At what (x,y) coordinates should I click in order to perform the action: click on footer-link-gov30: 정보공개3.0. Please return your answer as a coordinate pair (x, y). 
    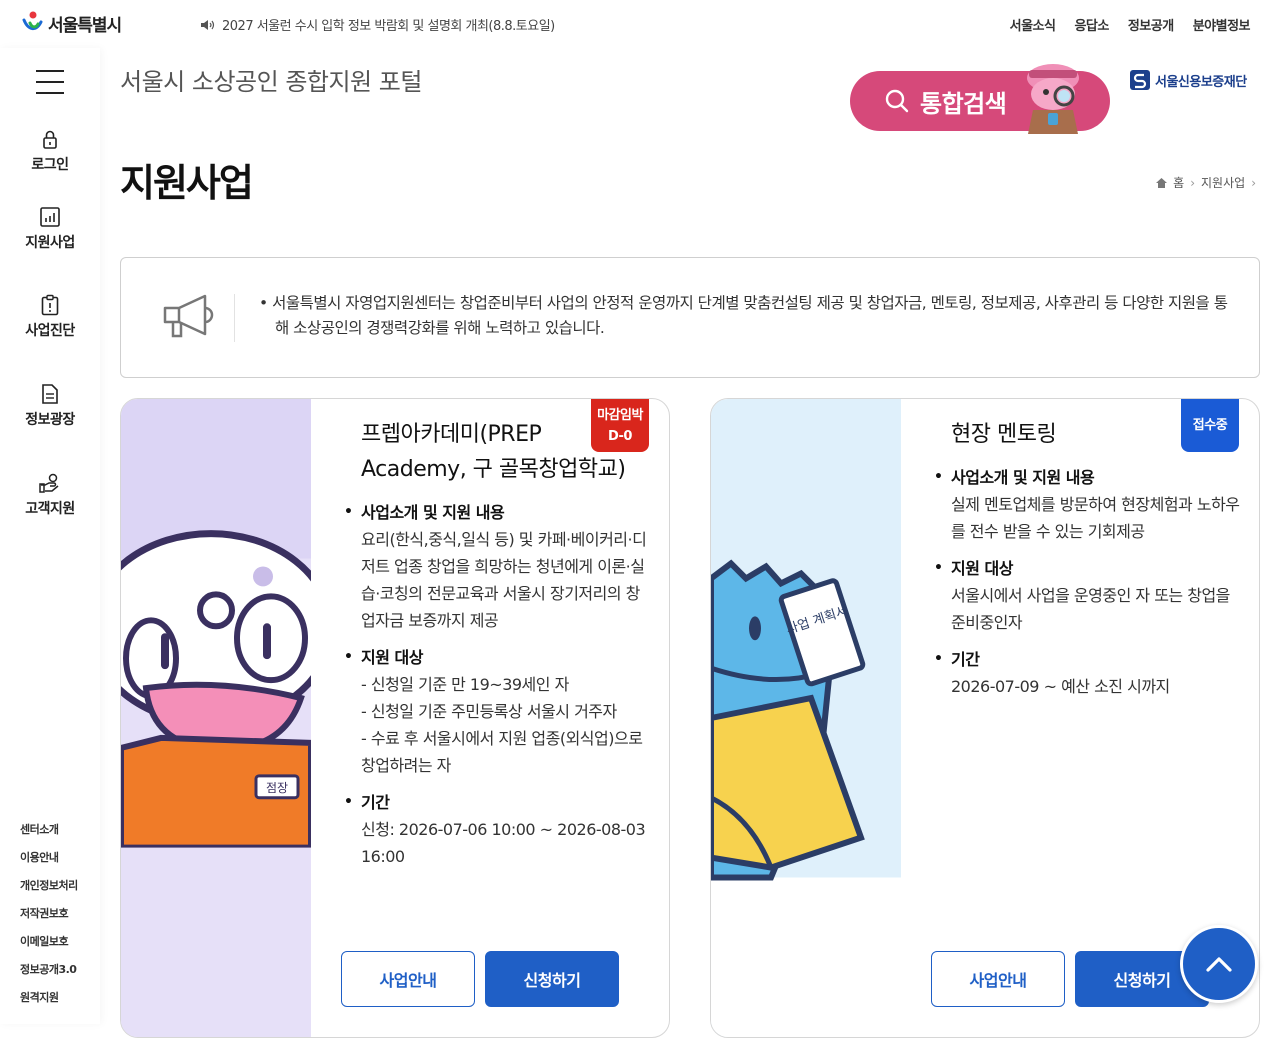
    Looking at the image, I should click on (49, 970).